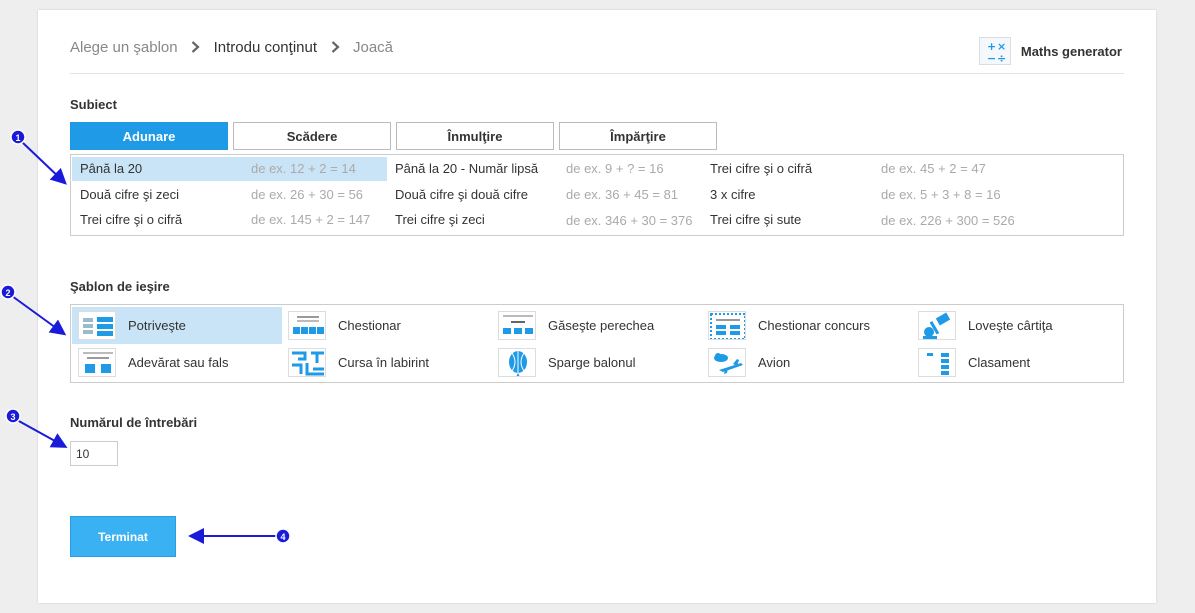  What do you see at coordinates (307, 325) in the screenshot?
I see `quiz-icon` at bounding box center [307, 325].